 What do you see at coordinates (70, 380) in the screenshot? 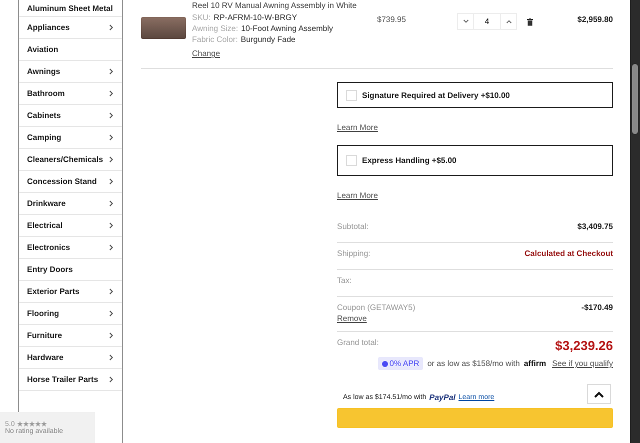
I see `category-item: Horse Trailer Parts` at bounding box center [70, 380].